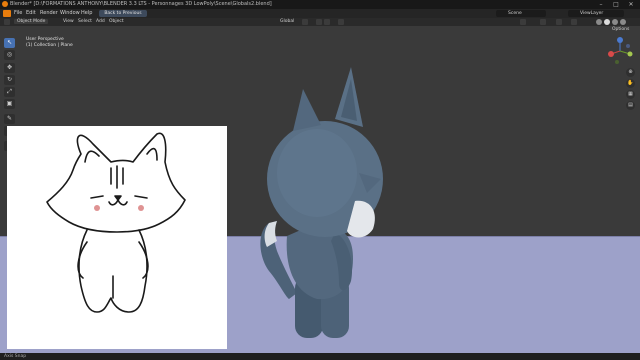  Describe the element at coordinates (7, 22) in the screenshot. I see `editor-type-icon` at that location.